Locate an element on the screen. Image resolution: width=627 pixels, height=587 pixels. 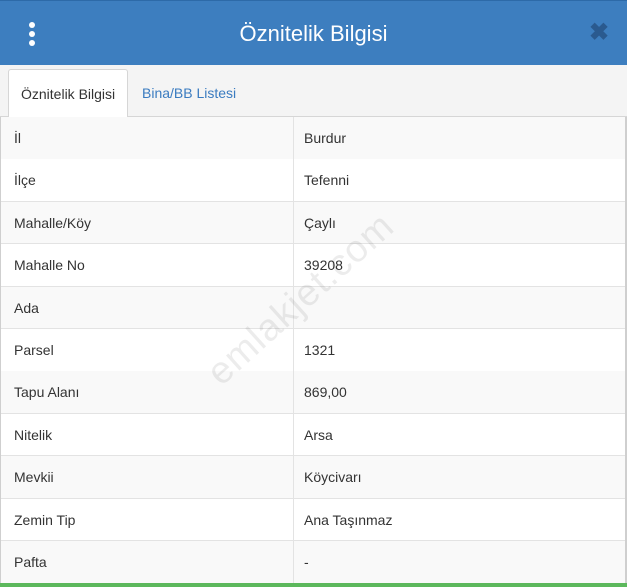
tab-bina-bb-listesi: Bina/BB Listesi is located at coordinates (189, 93).